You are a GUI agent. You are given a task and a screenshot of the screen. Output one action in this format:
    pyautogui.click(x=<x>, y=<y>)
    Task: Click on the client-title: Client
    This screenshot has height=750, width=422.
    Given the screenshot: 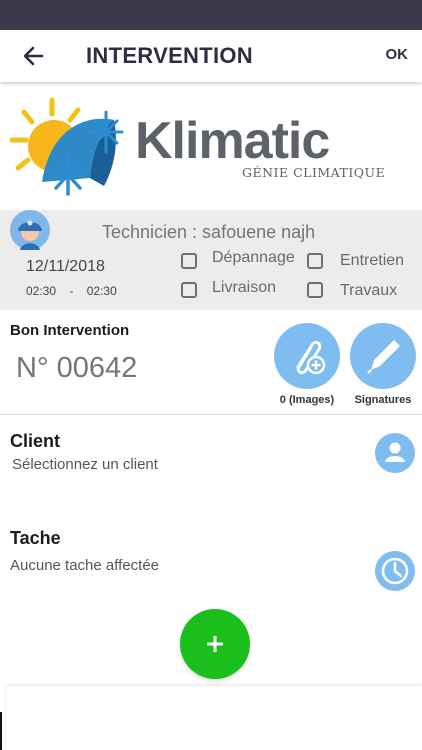 What is the action you would take?
    pyautogui.click(x=35, y=441)
    